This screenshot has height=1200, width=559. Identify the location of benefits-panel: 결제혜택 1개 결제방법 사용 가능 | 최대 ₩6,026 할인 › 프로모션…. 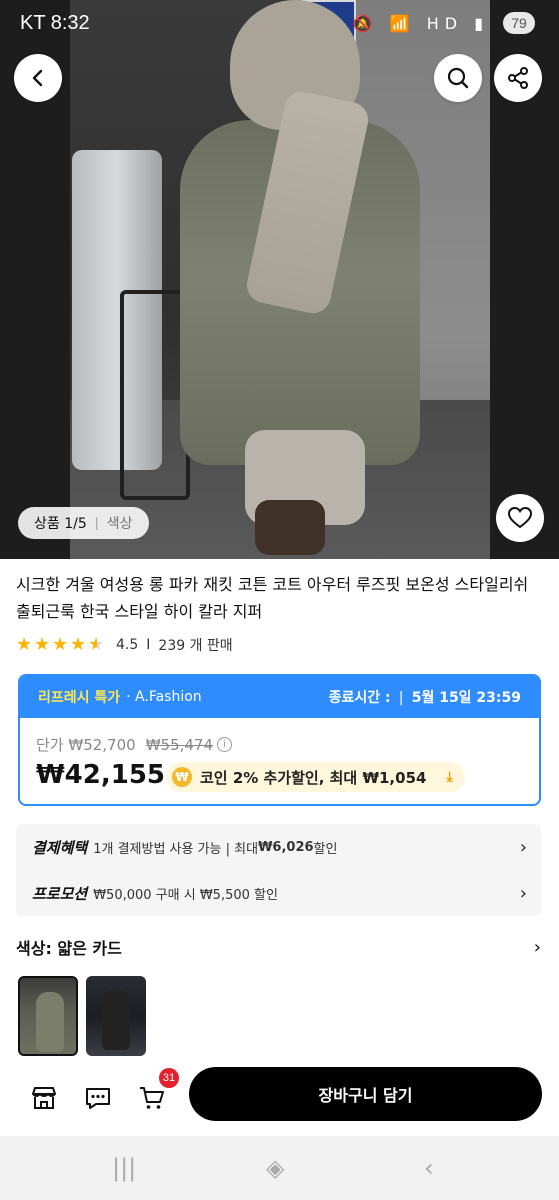
(278, 870).